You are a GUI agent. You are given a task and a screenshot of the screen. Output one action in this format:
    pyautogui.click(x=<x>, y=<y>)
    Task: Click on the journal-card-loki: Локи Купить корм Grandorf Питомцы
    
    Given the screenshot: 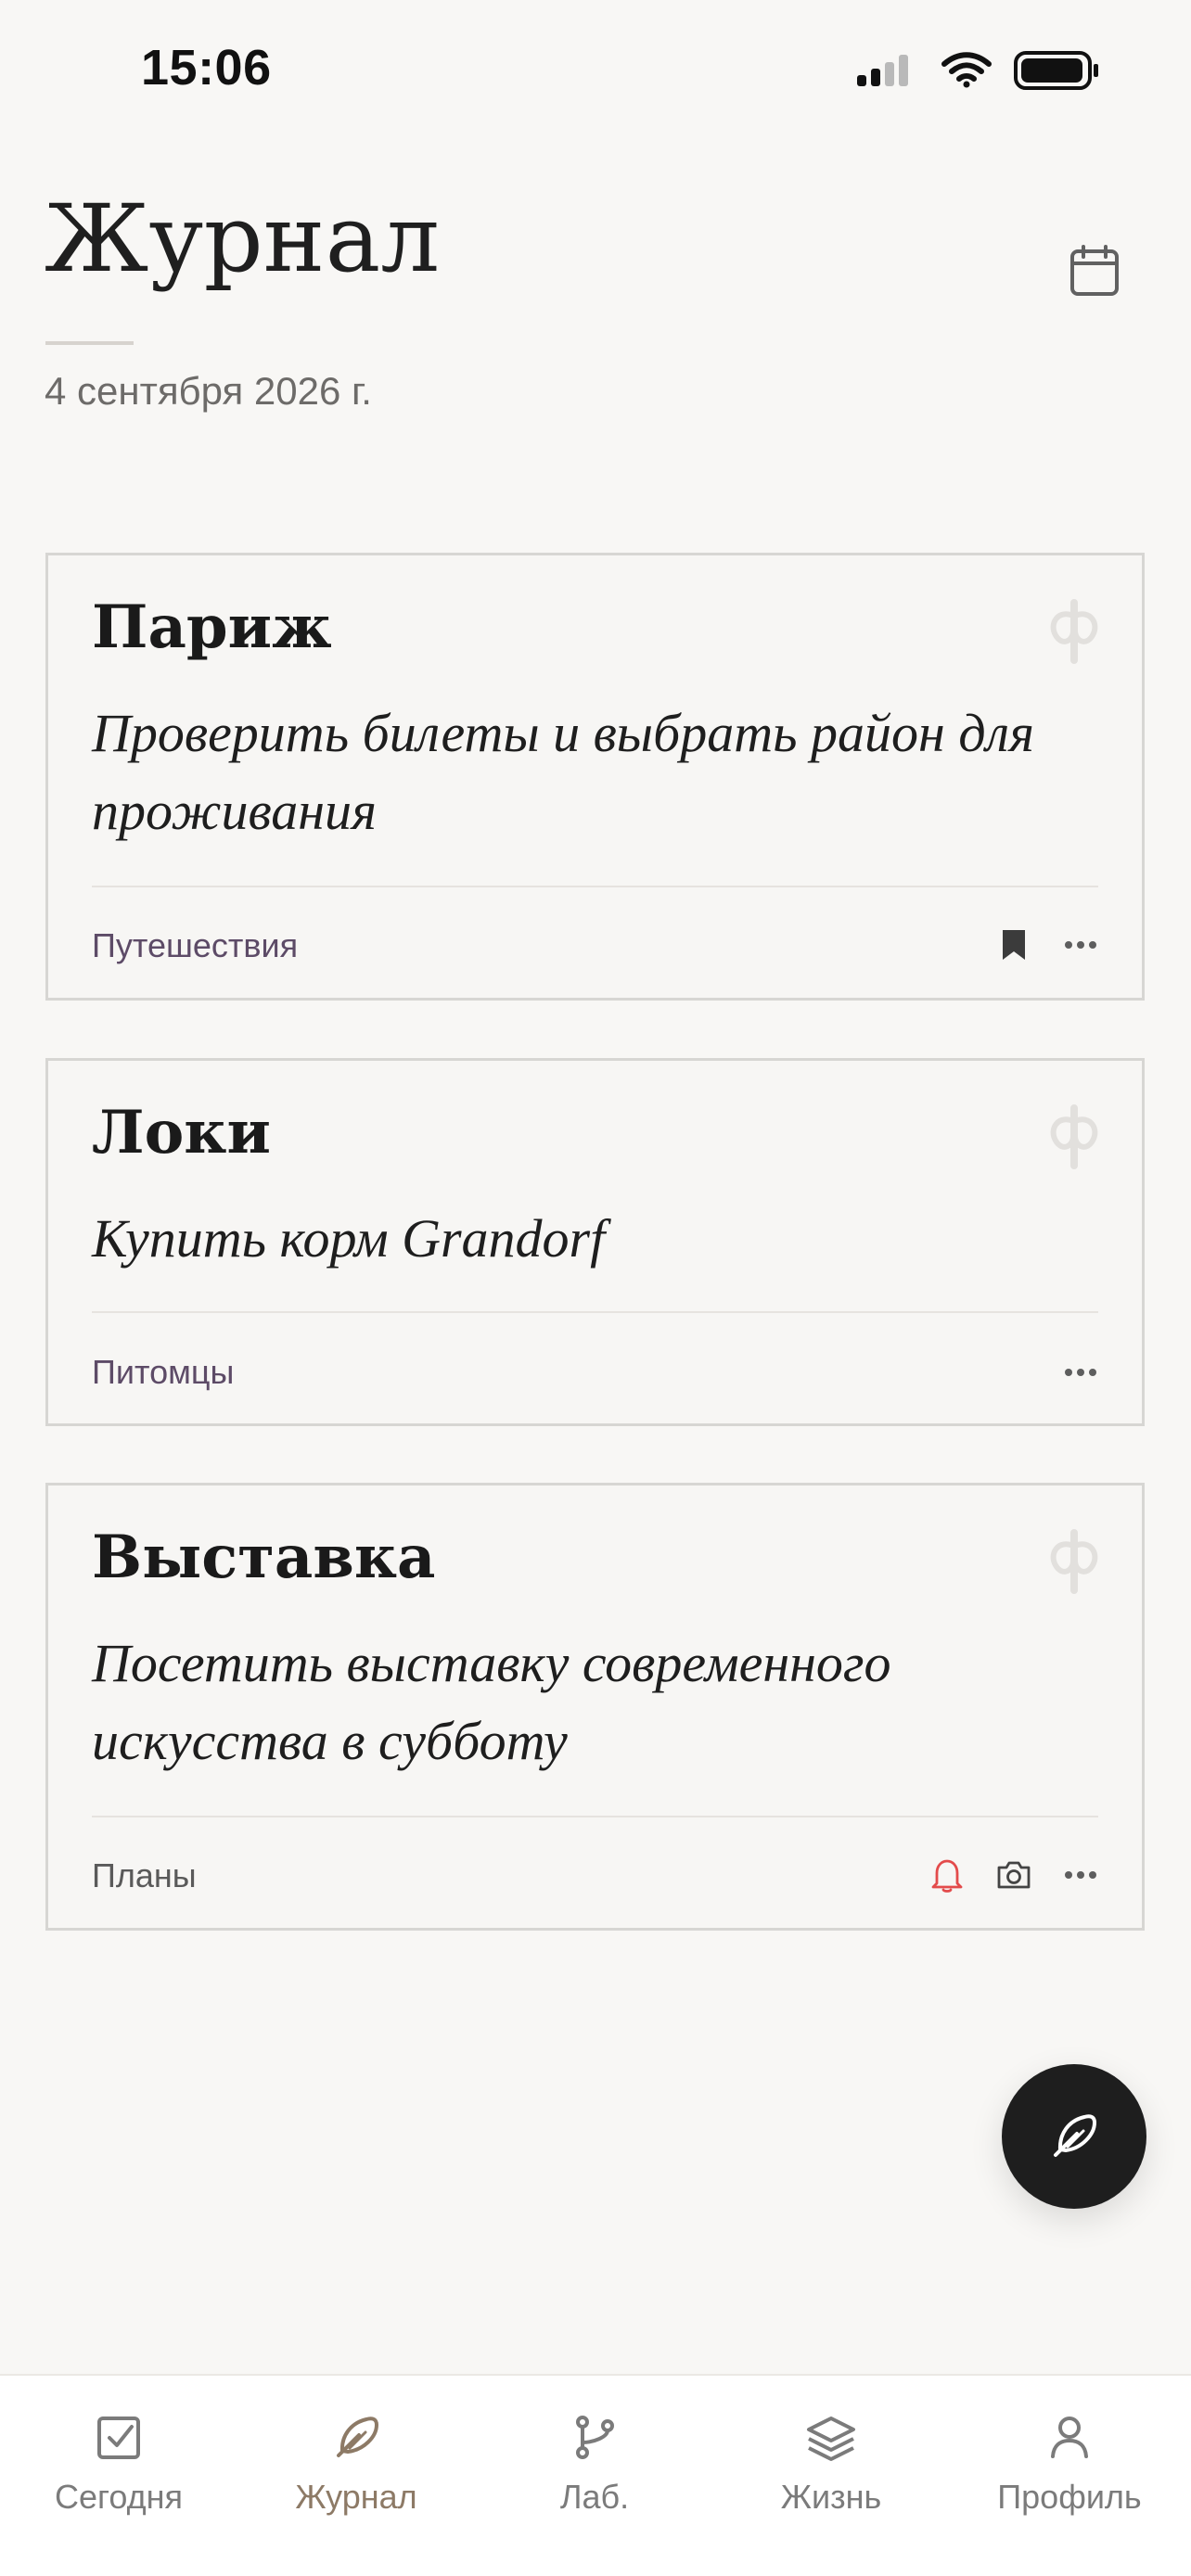 What is the action you would take?
    pyautogui.click(x=595, y=1242)
    